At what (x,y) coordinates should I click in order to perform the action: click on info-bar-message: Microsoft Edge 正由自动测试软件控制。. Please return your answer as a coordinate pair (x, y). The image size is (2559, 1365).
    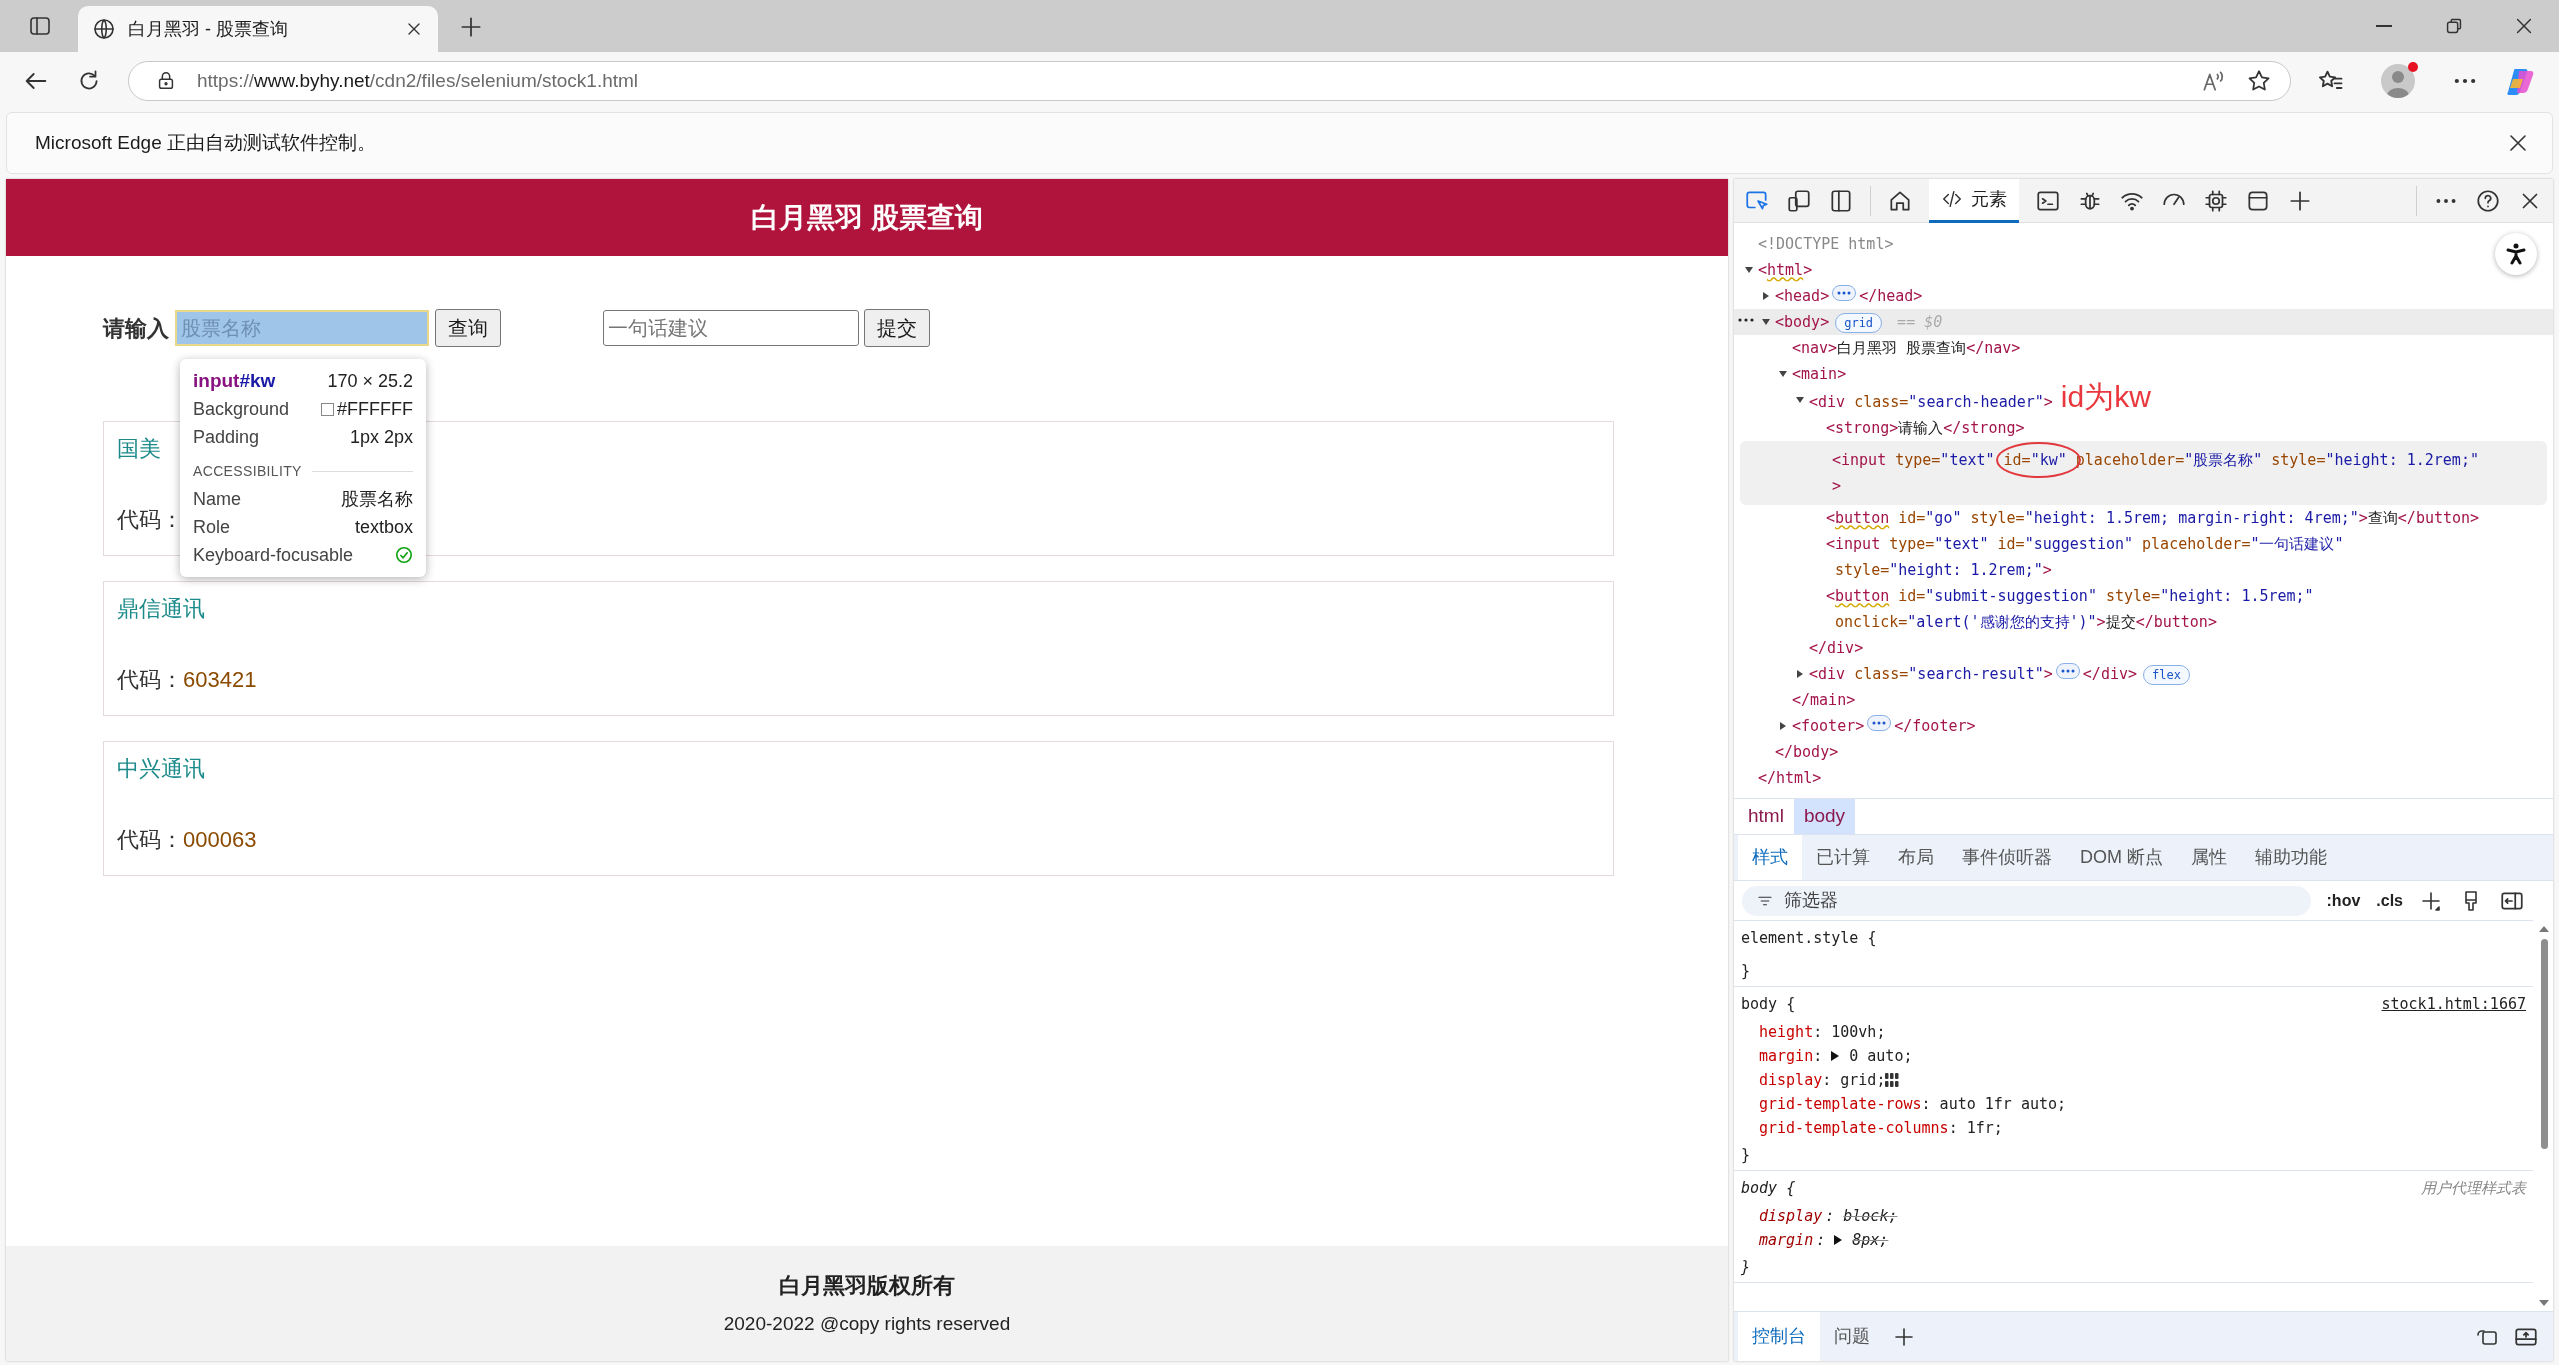
    Looking at the image, I should click on (206, 142).